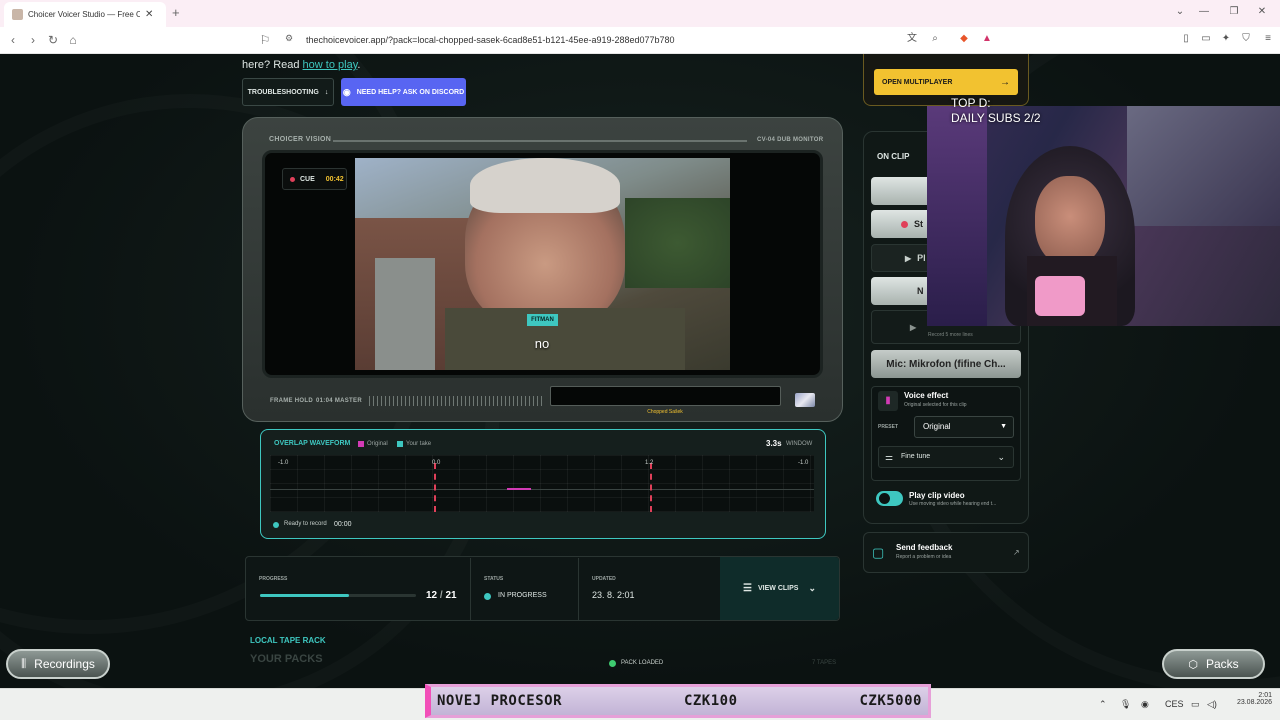 Image resolution: width=1280 pixels, height=720 pixels. I want to click on menu-icon: ≡, so click(1268, 39).